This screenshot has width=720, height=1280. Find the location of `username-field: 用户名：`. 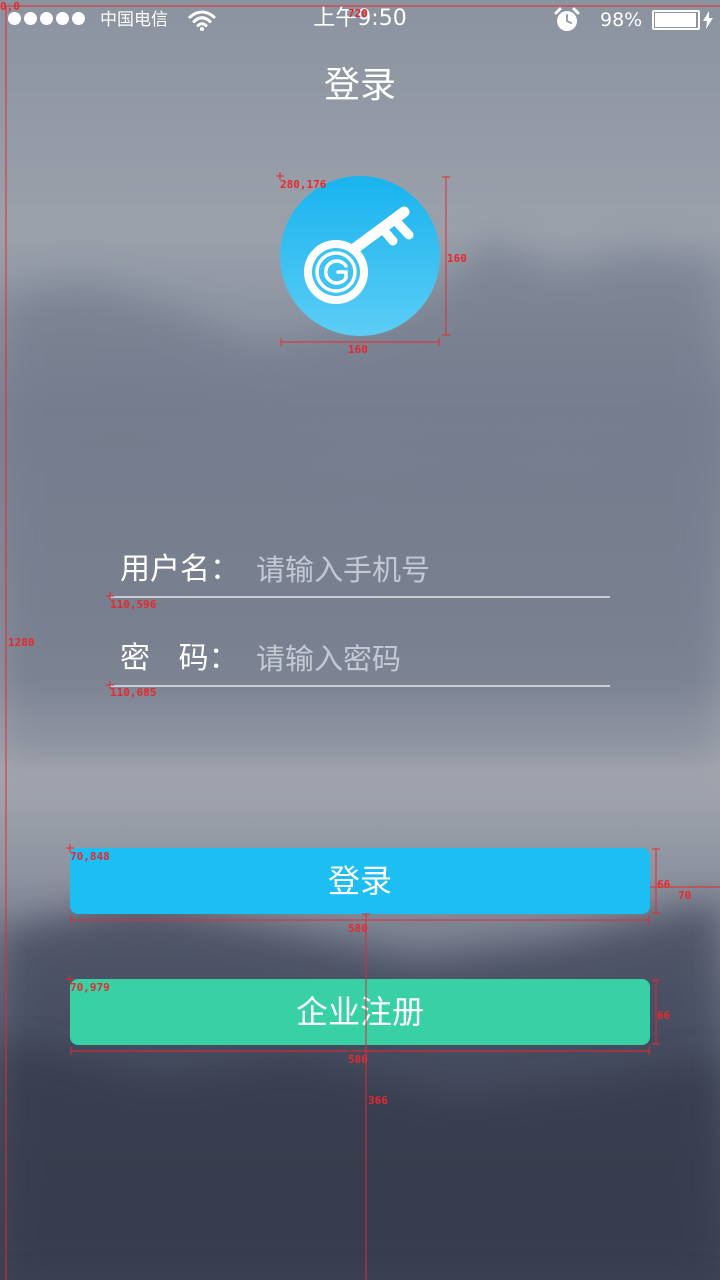

username-field: 用户名： is located at coordinates (360, 568).